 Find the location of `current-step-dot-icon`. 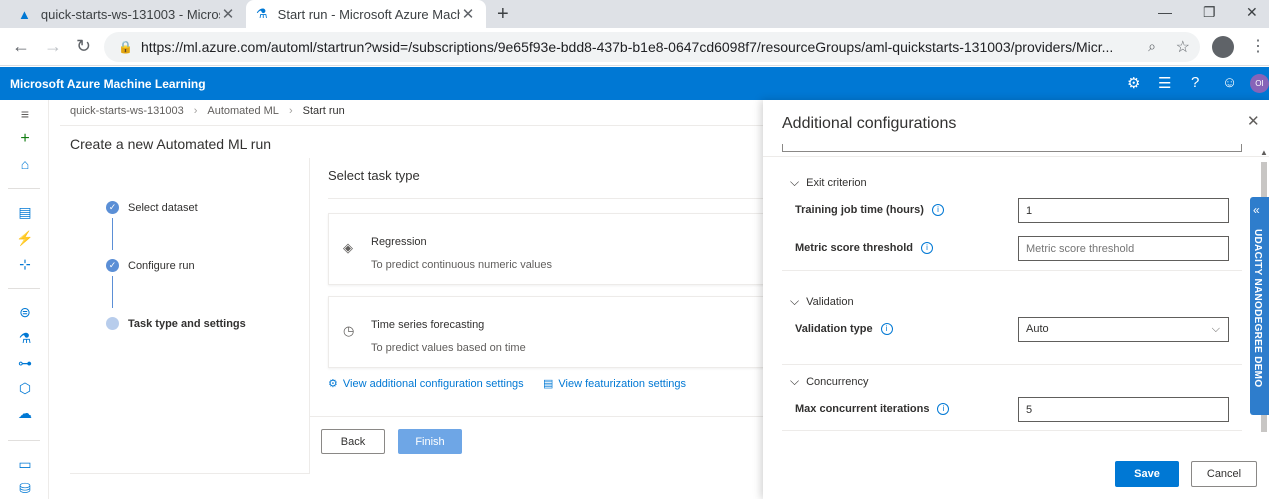

current-step-dot-icon is located at coordinates (112, 323).